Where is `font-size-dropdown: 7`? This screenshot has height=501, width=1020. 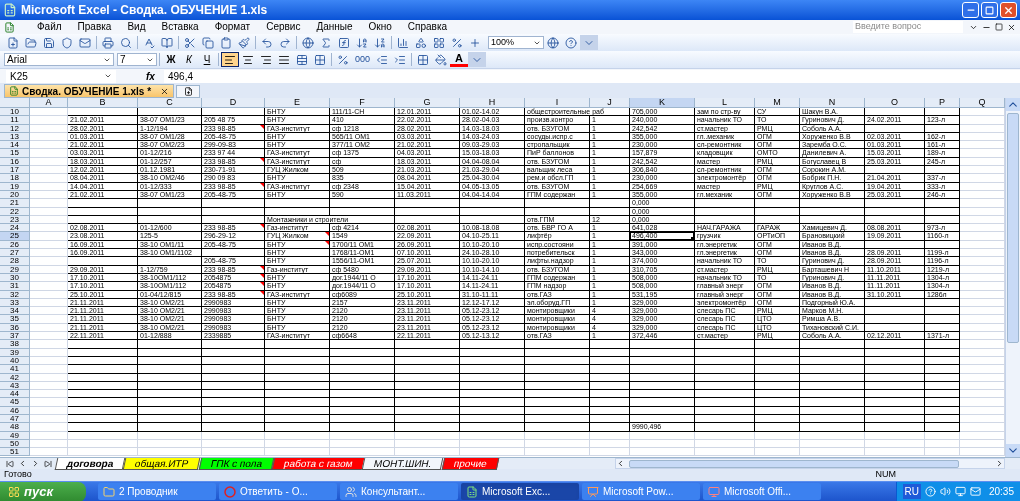 font-size-dropdown: 7 is located at coordinates (137, 59).